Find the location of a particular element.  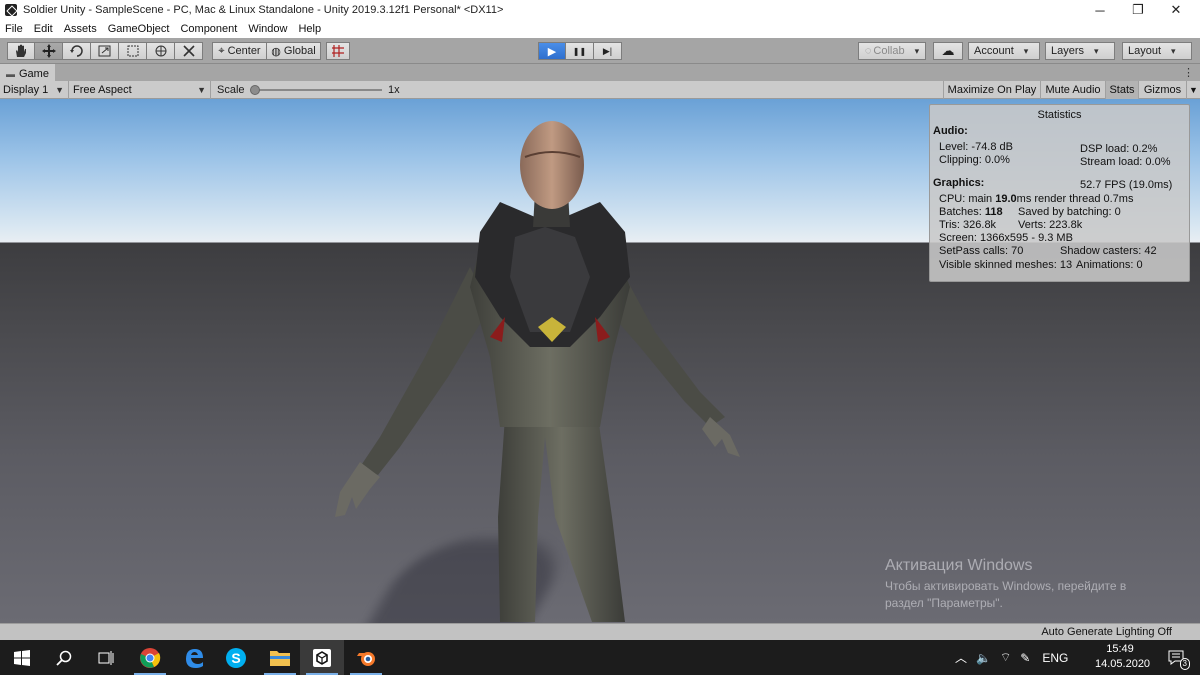

scale-tool-button is located at coordinates (105, 51).